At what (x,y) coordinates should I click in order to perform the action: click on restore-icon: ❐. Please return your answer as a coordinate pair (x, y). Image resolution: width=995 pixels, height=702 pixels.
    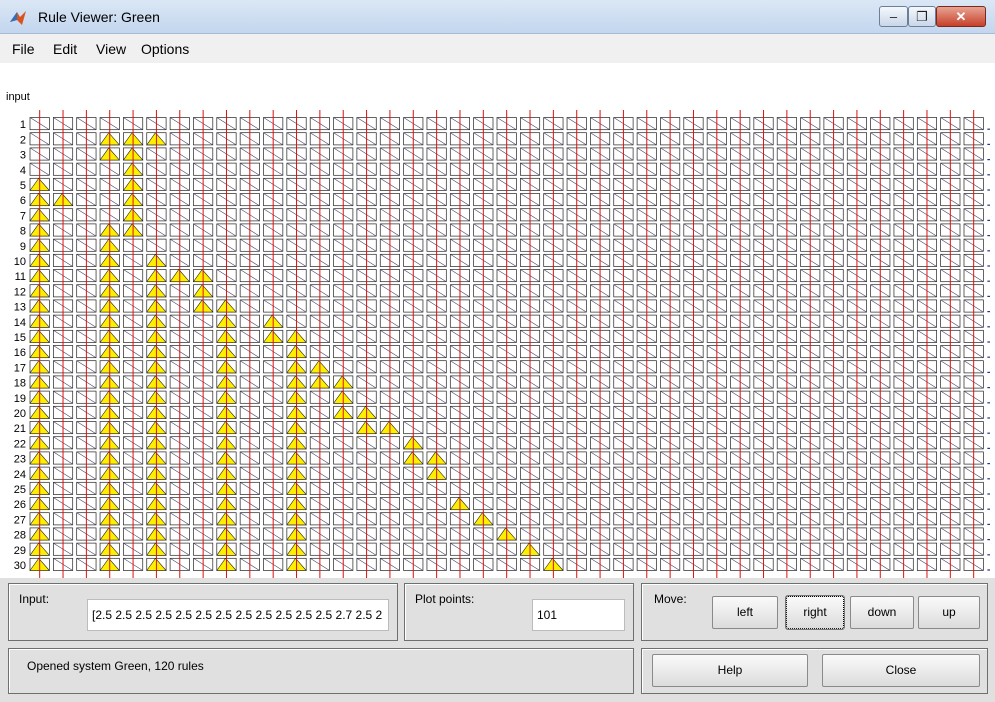
    Looking at the image, I should click on (922, 16).